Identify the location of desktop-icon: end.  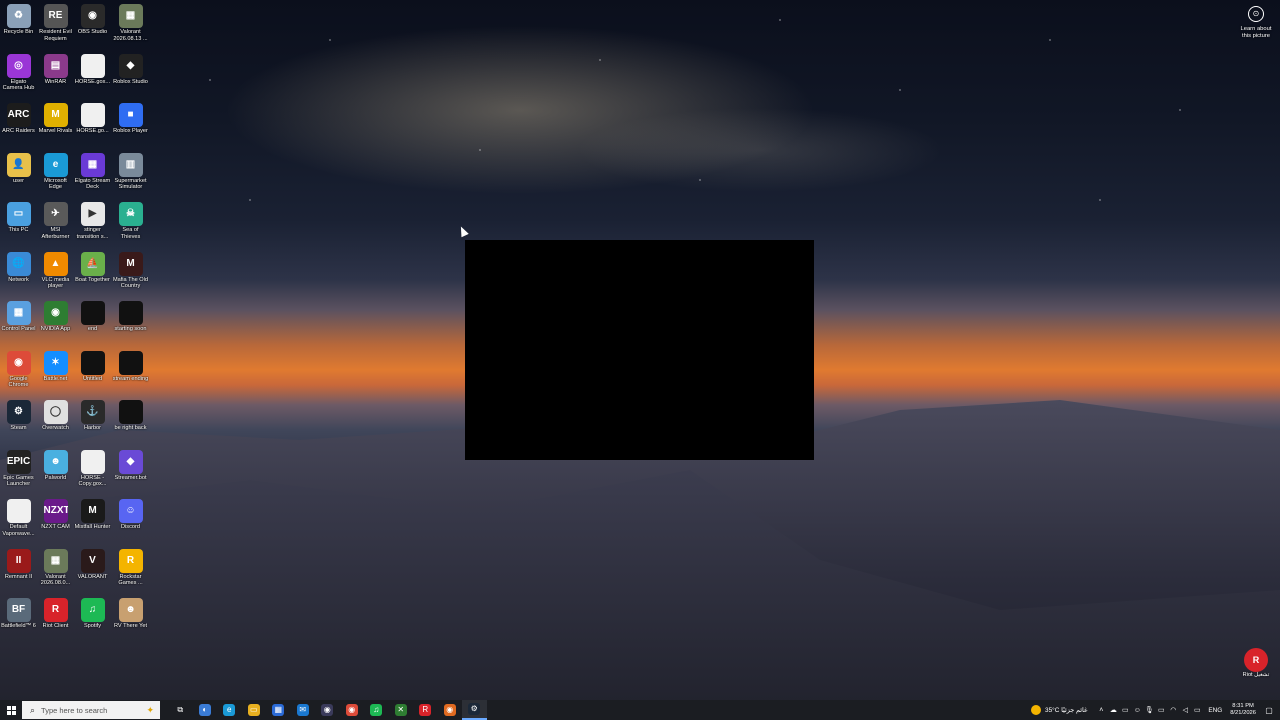
(92, 324).